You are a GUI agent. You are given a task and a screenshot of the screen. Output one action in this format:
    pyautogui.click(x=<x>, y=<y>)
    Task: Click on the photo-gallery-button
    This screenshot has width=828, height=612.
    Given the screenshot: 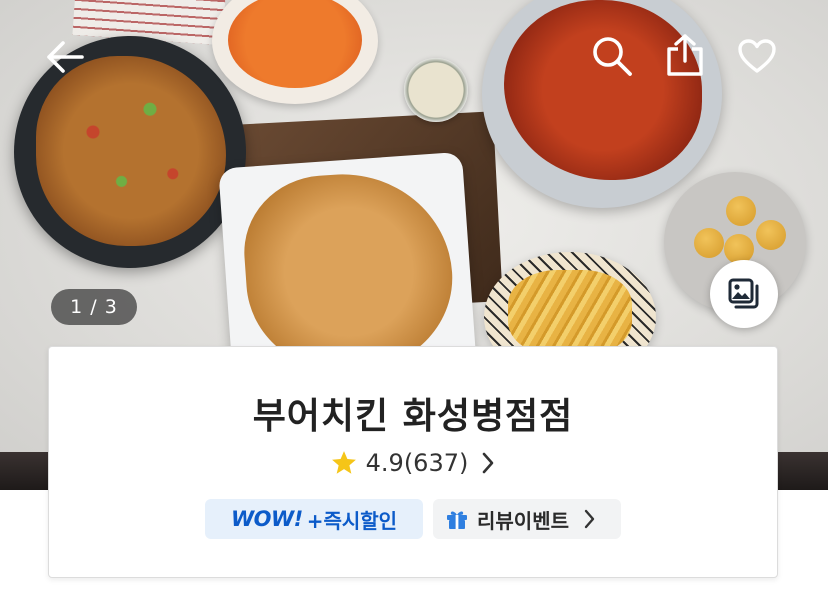 What is the action you would take?
    pyautogui.click(x=744, y=294)
    